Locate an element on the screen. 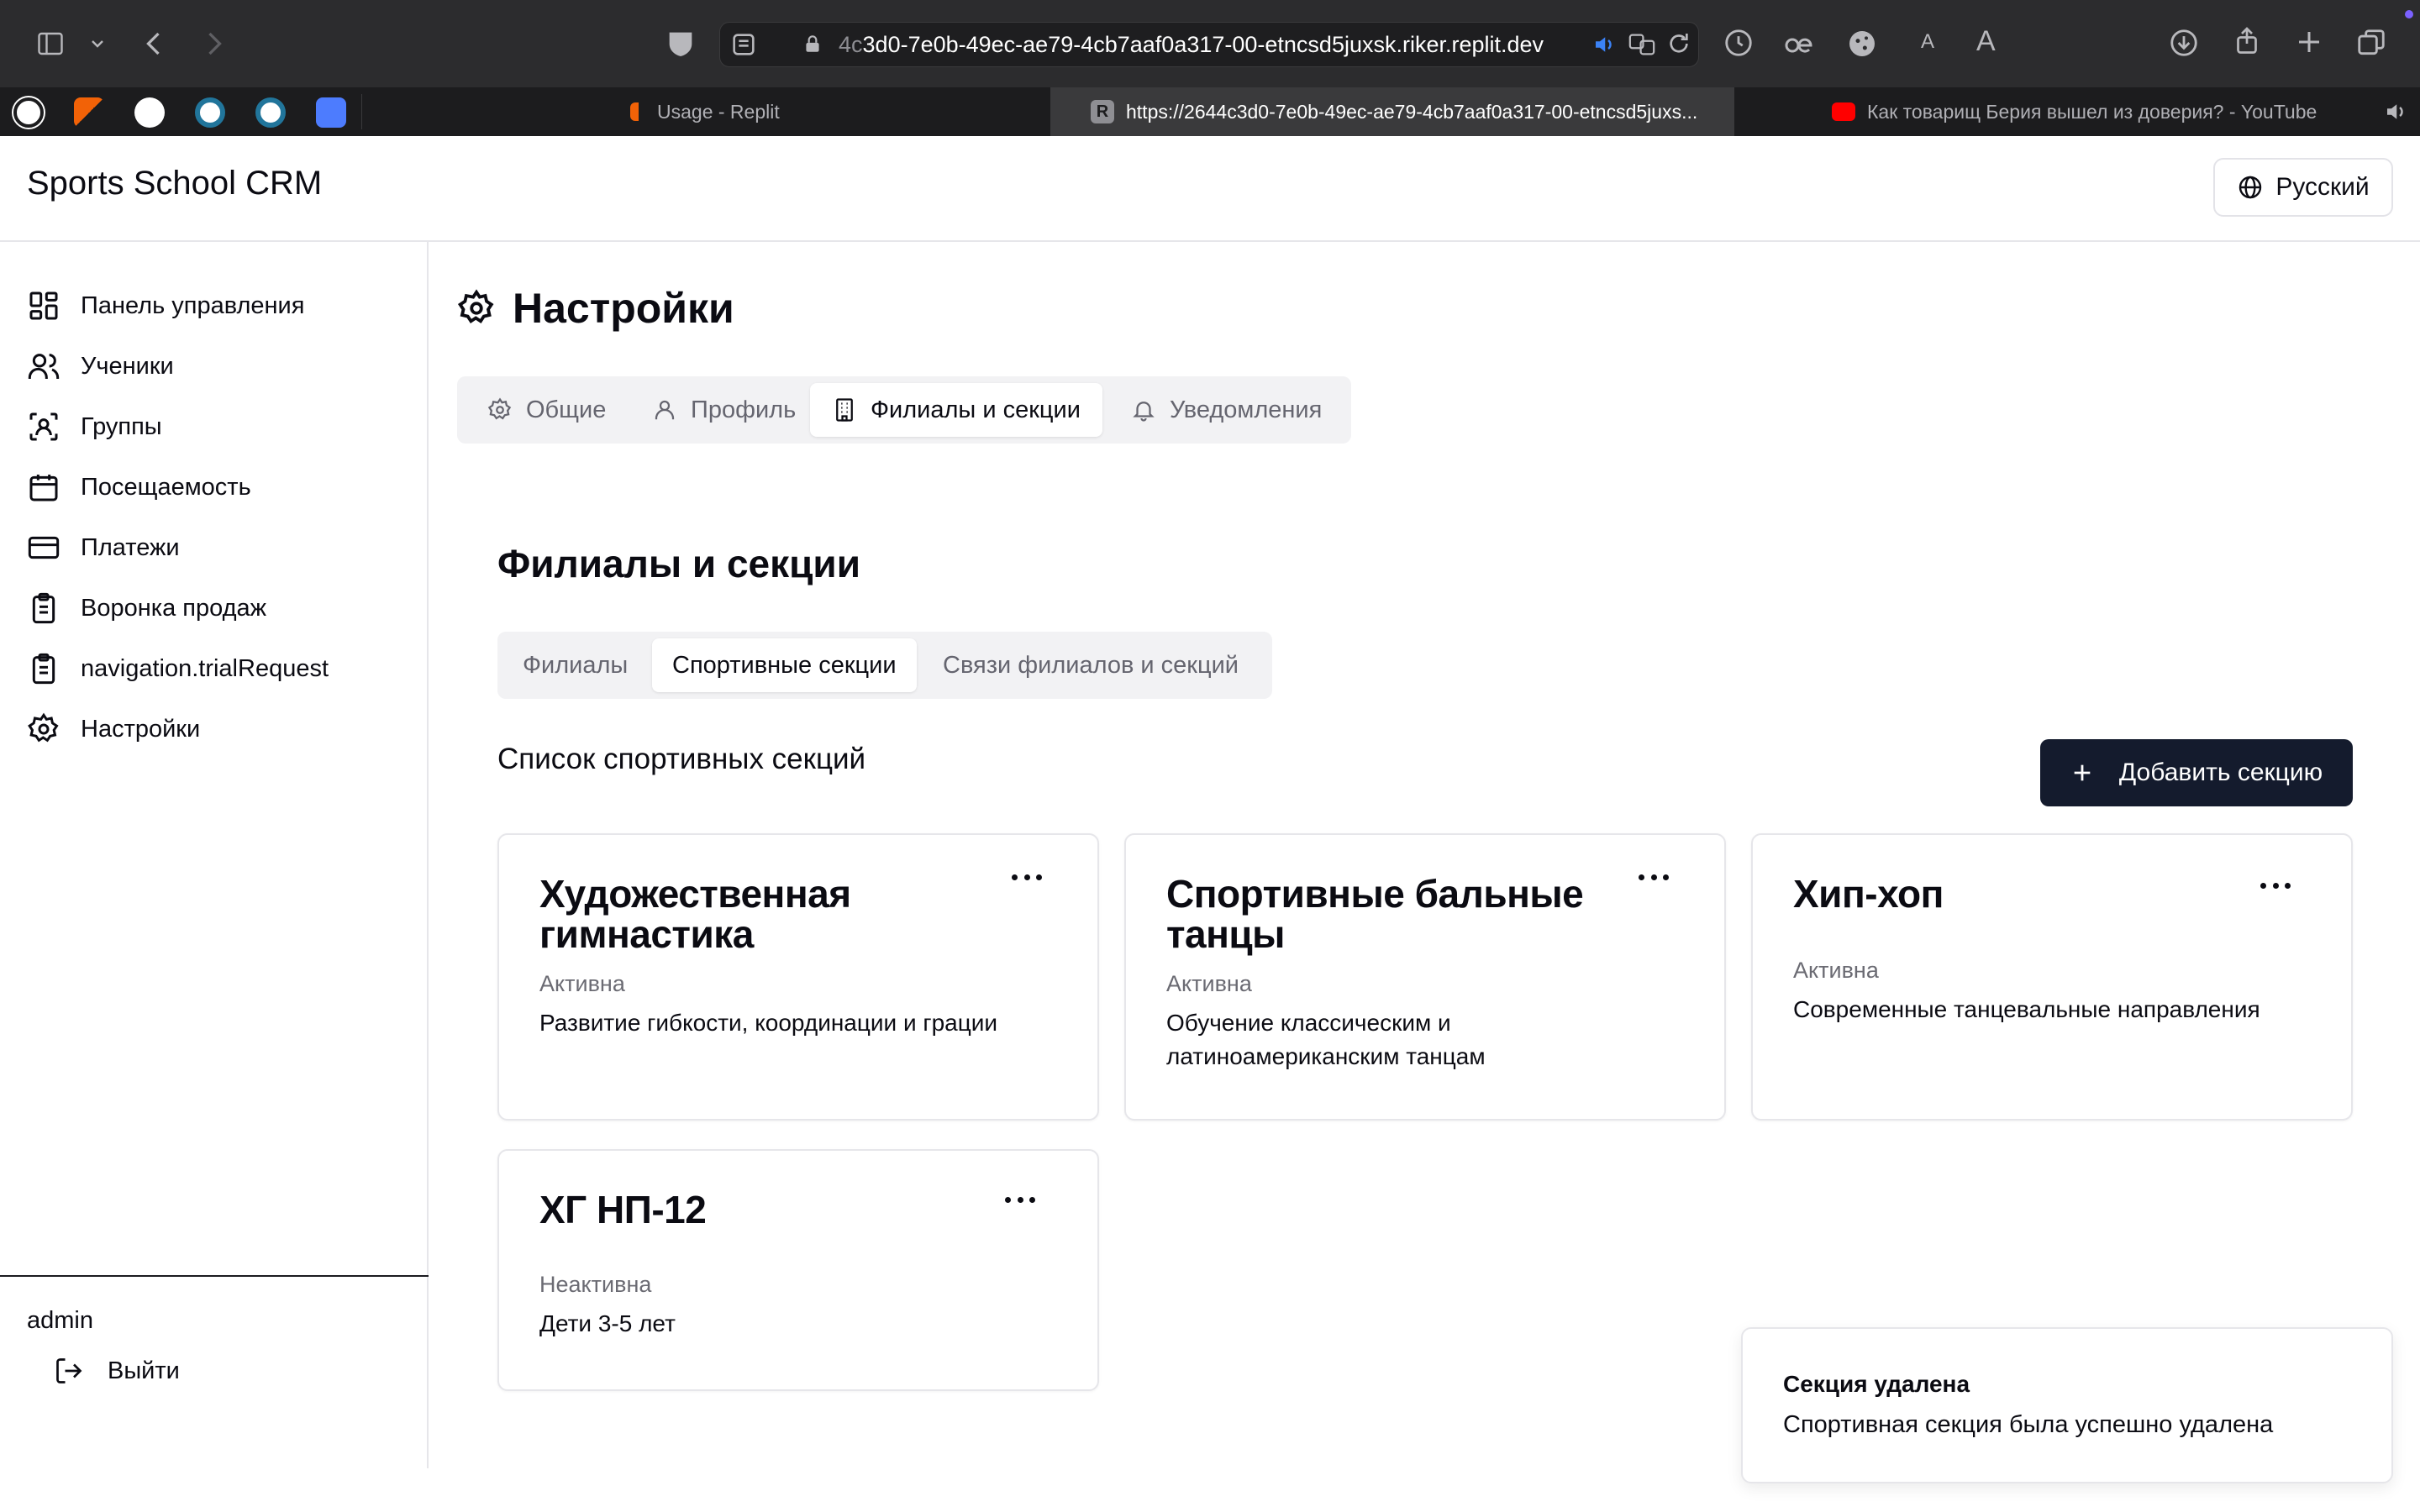  chatgpt-bookmark-icon is located at coordinates (28, 112).